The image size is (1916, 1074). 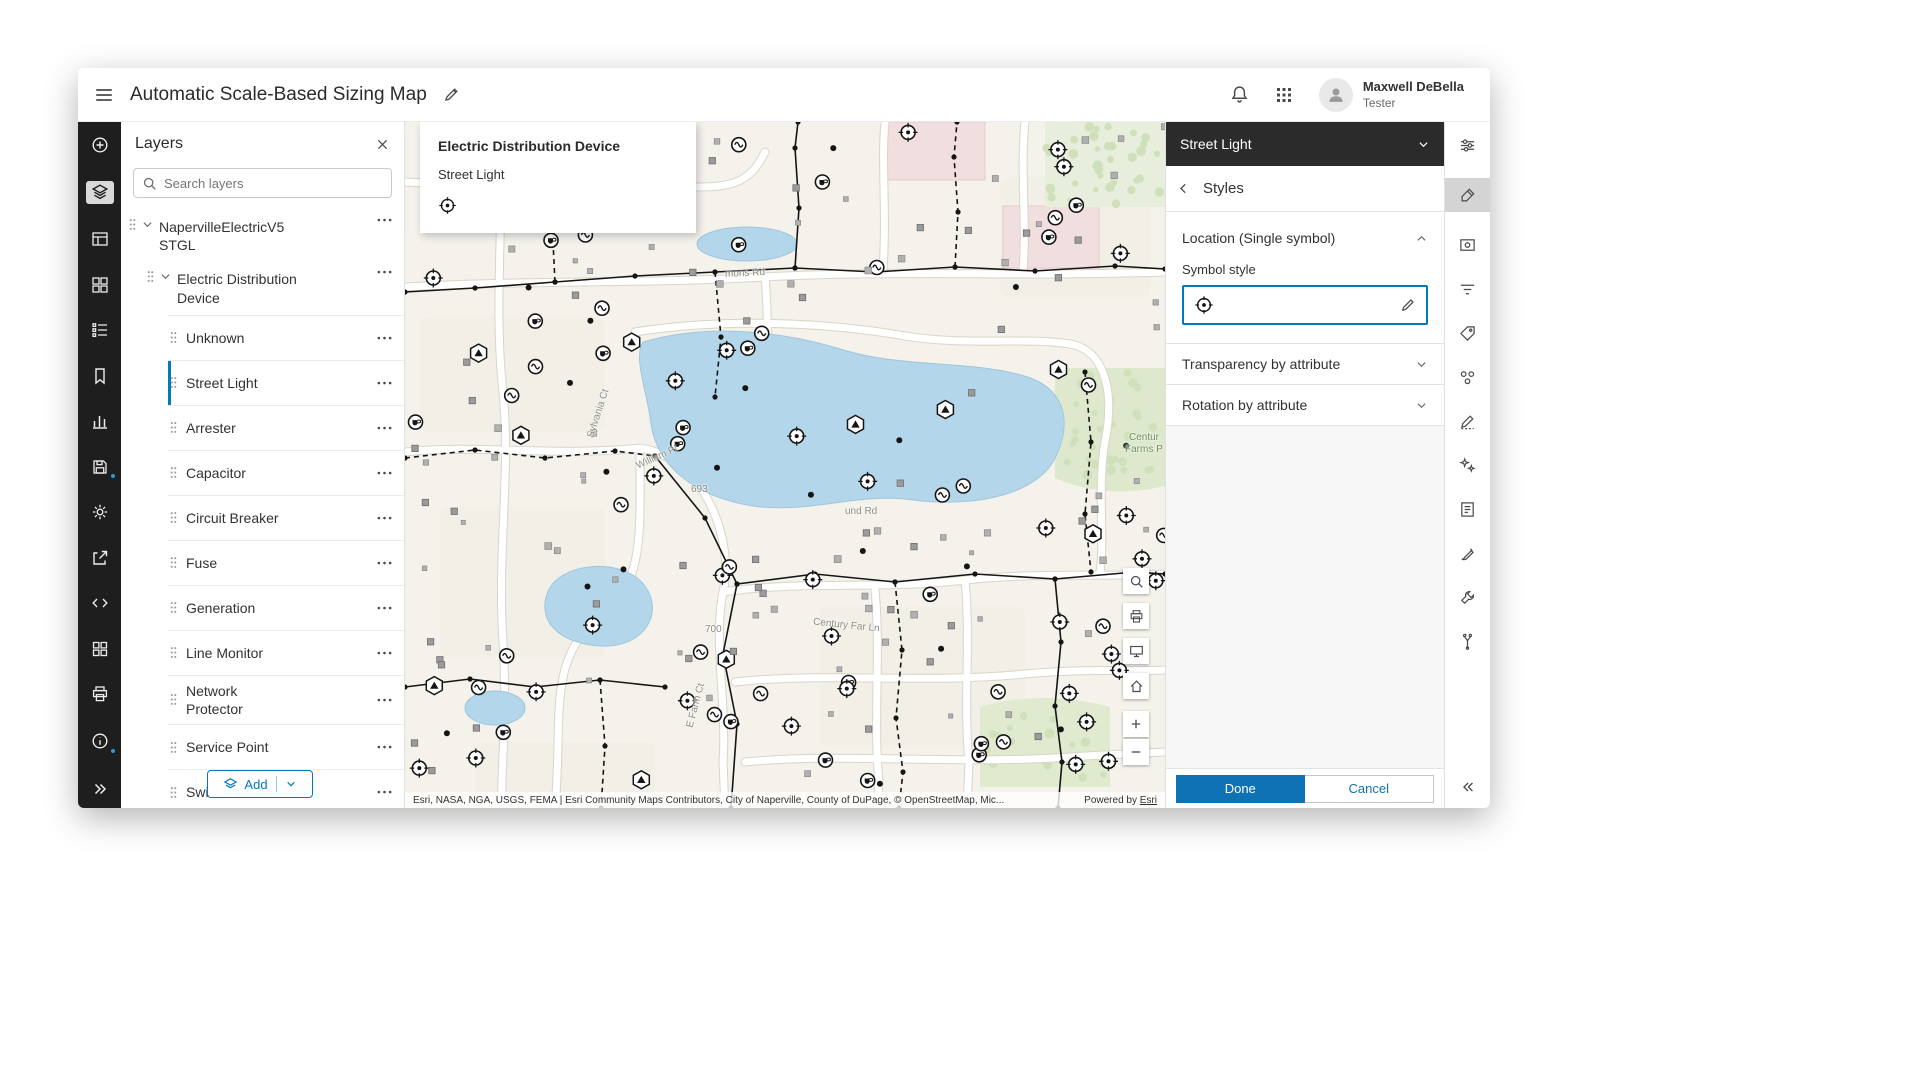 I want to click on smart-mapping-icon, so click(x=1468, y=421).